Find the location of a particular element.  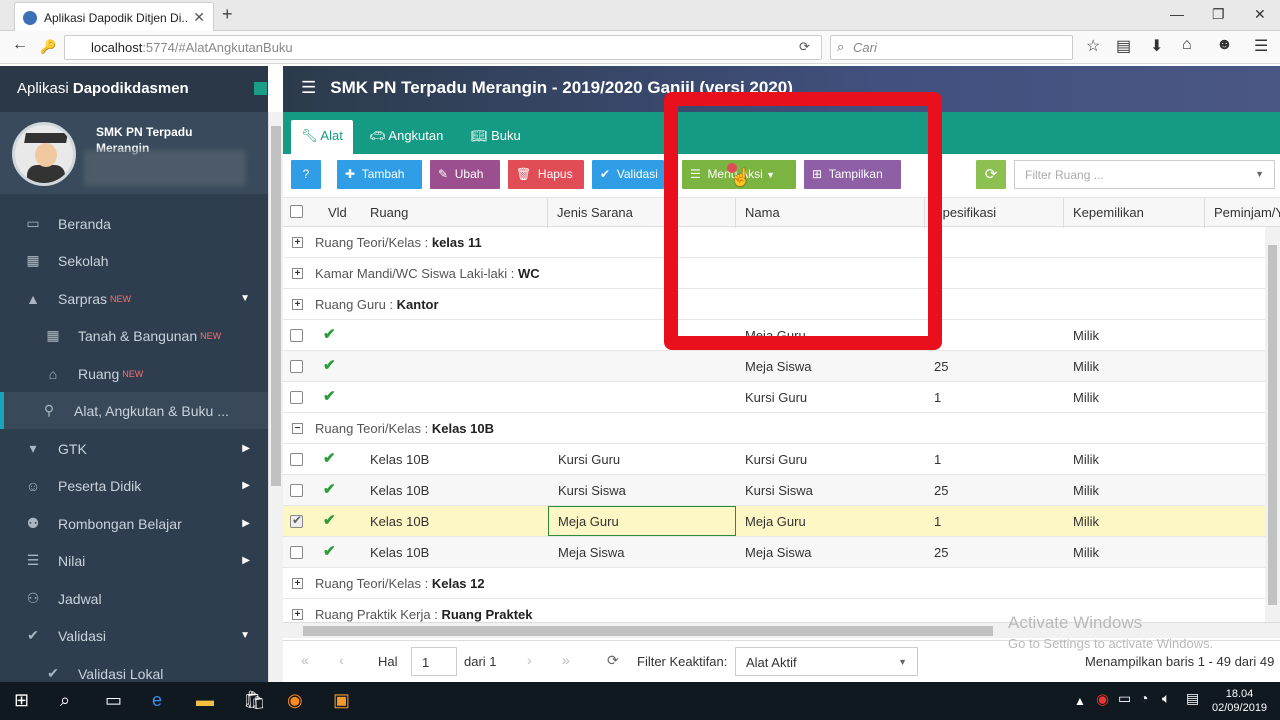

sidebar-item-sekolah: ▦ Sekolah is located at coordinates (134, 260).